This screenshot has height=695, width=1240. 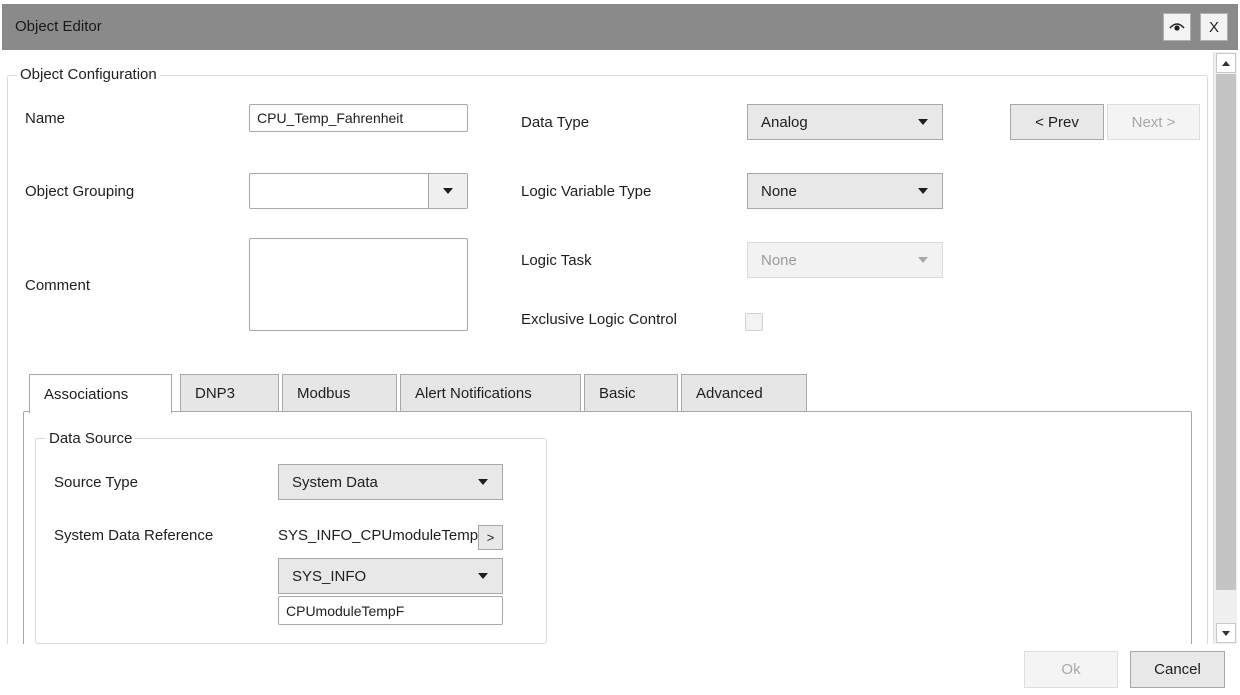 What do you see at coordinates (390, 576) in the screenshot?
I see `system-data-category-select: SYS_INFO` at bounding box center [390, 576].